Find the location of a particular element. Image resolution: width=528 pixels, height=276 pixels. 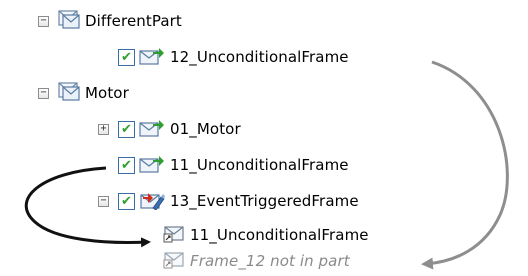

frame-link-icon is located at coordinates (174, 235).